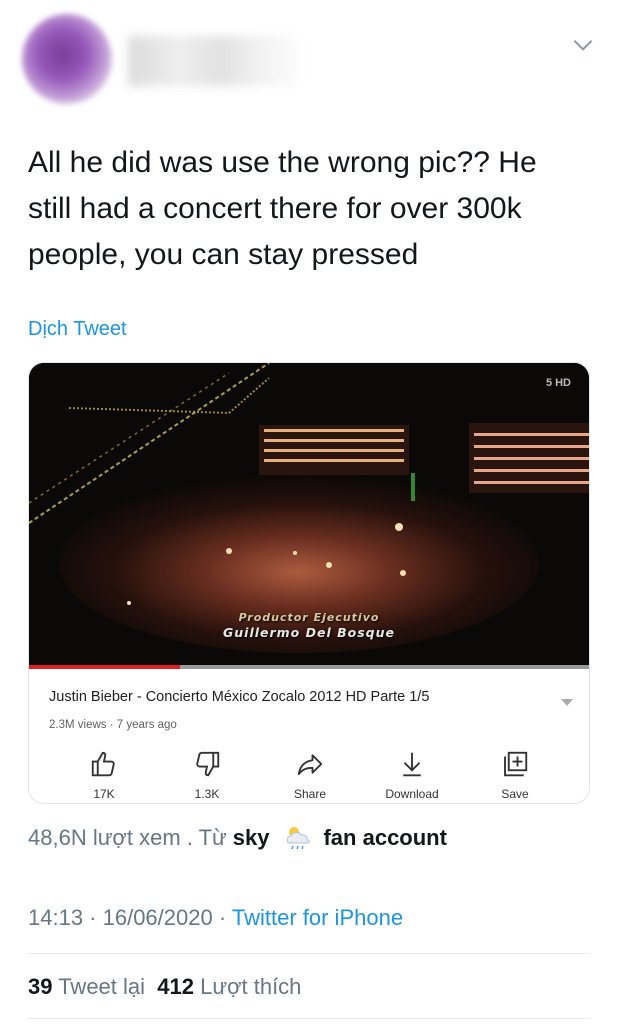  I want to click on share-label: Share, so click(310, 794).